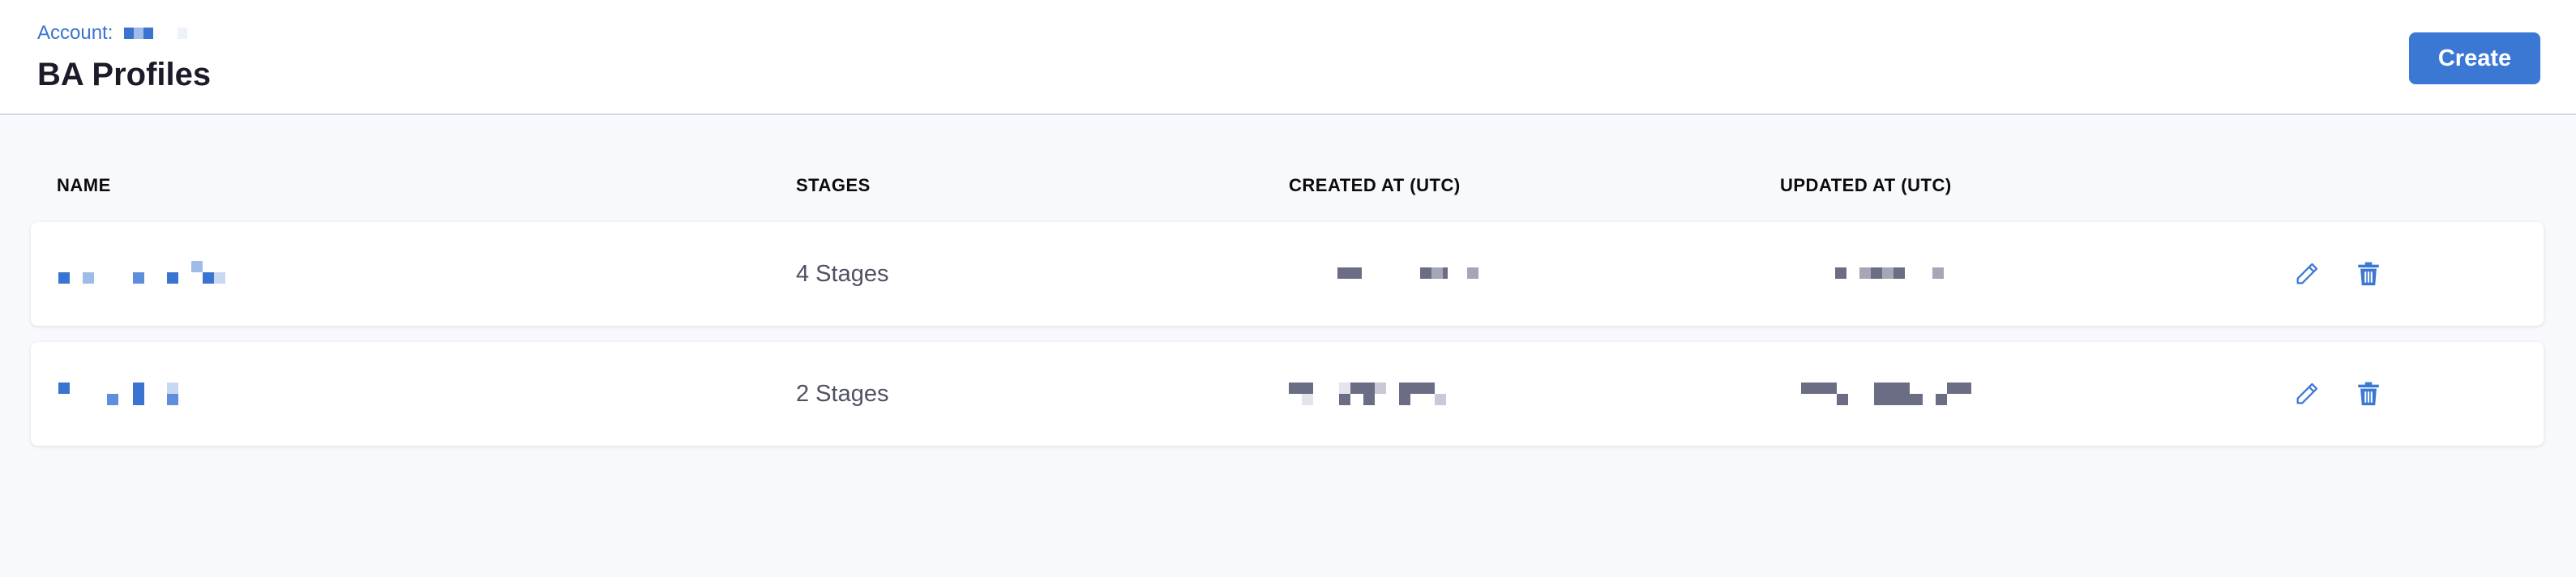 Image resolution: width=2576 pixels, height=577 pixels. I want to click on create-button: Create, so click(2474, 58).